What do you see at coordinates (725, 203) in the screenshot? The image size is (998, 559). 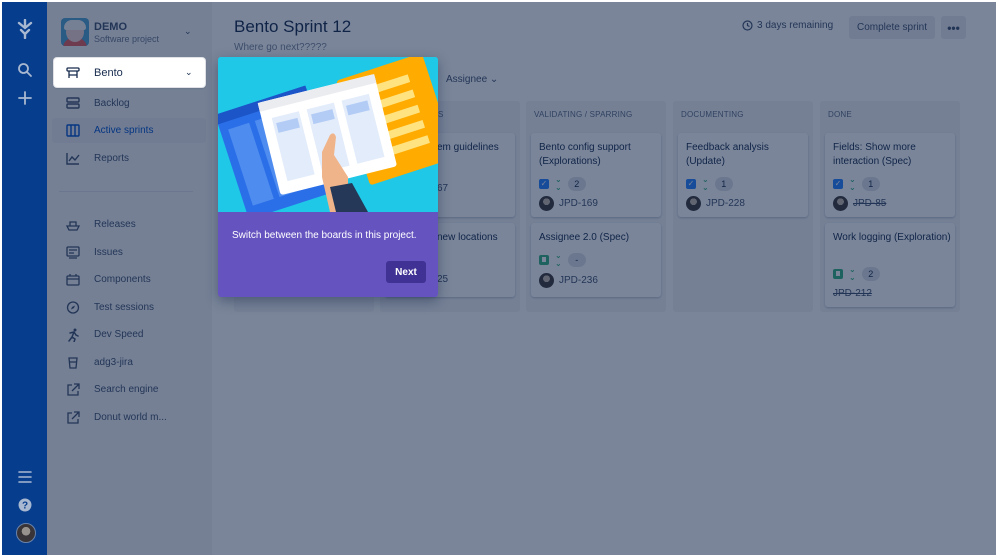 I see `issue-key: JPD-228` at bounding box center [725, 203].